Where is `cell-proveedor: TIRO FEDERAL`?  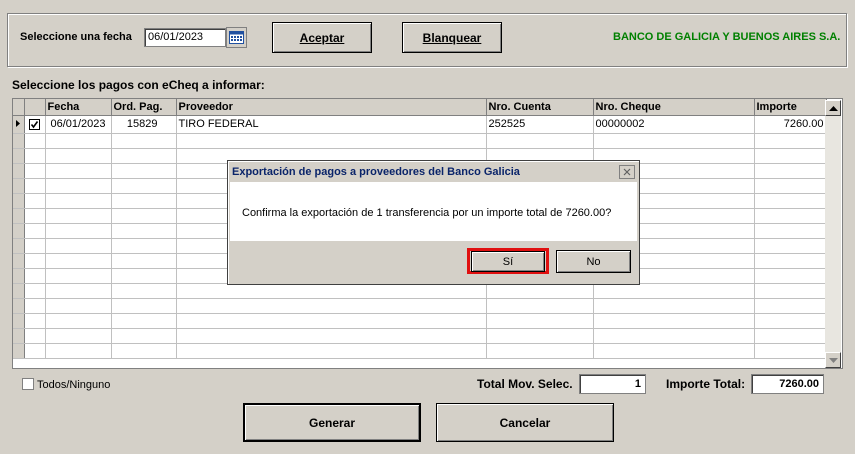
cell-proveedor: TIRO FEDERAL is located at coordinates (331, 124).